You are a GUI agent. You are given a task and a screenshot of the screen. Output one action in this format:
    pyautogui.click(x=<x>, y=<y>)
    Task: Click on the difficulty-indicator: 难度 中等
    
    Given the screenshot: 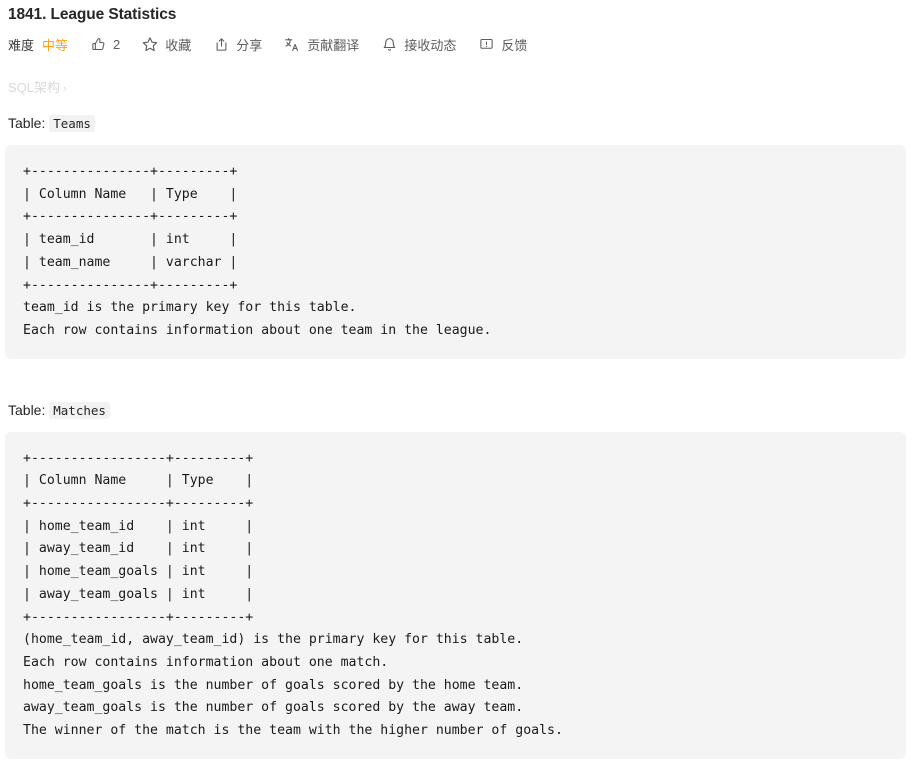 What is the action you would take?
    pyautogui.click(x=38, y=44)
    